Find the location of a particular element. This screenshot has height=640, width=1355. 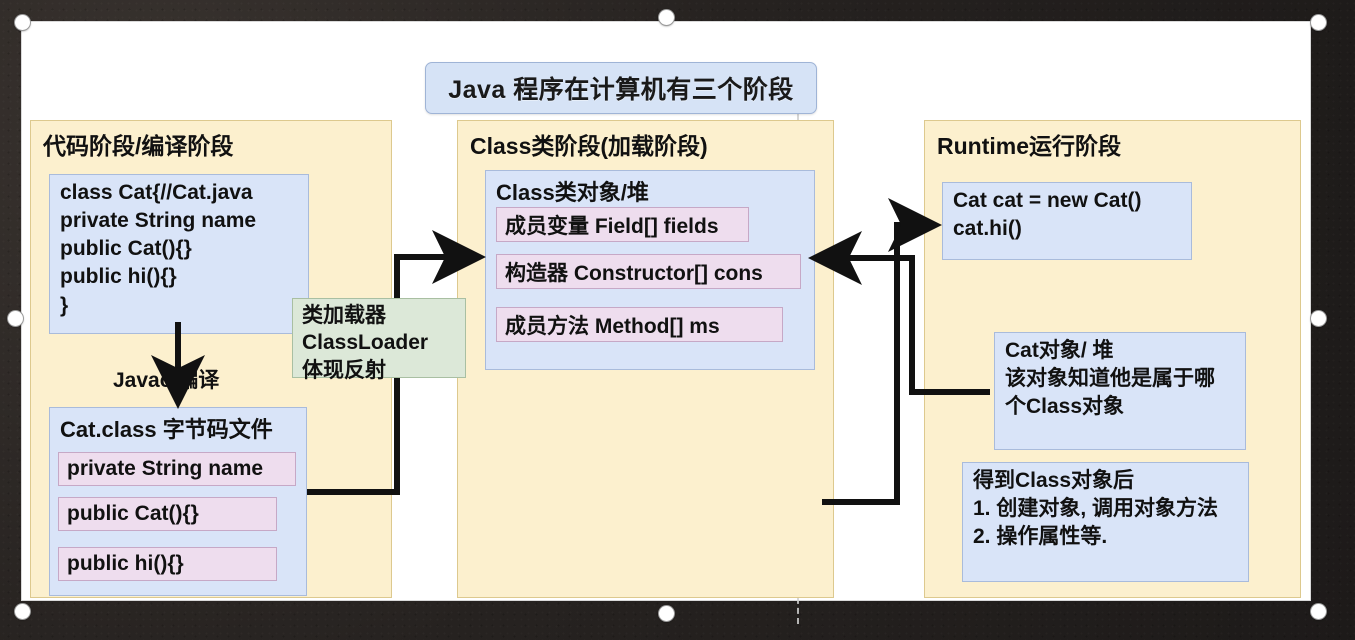

panel-code-stage-title: 代码阶段/编译阶段 is located at coordinates (138, 146).